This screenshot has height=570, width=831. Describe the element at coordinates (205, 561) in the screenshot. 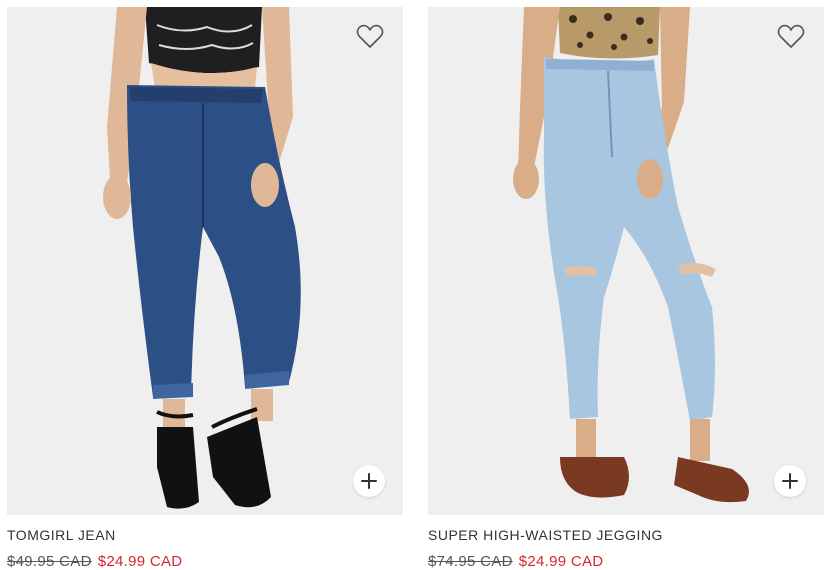

I see `price-row: $49.95 CAD $24.99 CAD` at that location.